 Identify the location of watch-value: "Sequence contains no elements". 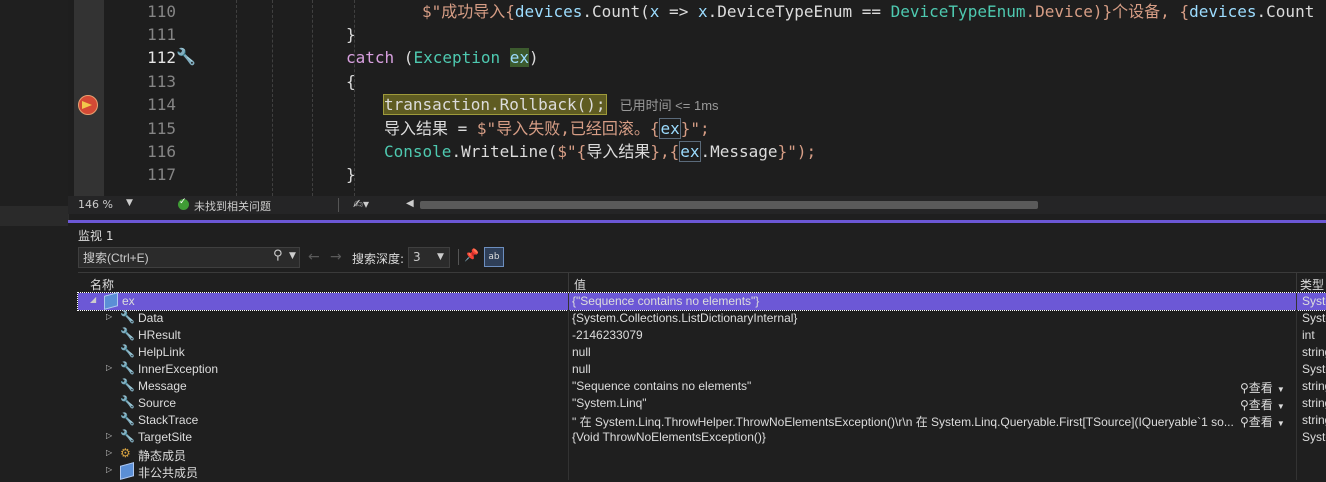
(903, 386).